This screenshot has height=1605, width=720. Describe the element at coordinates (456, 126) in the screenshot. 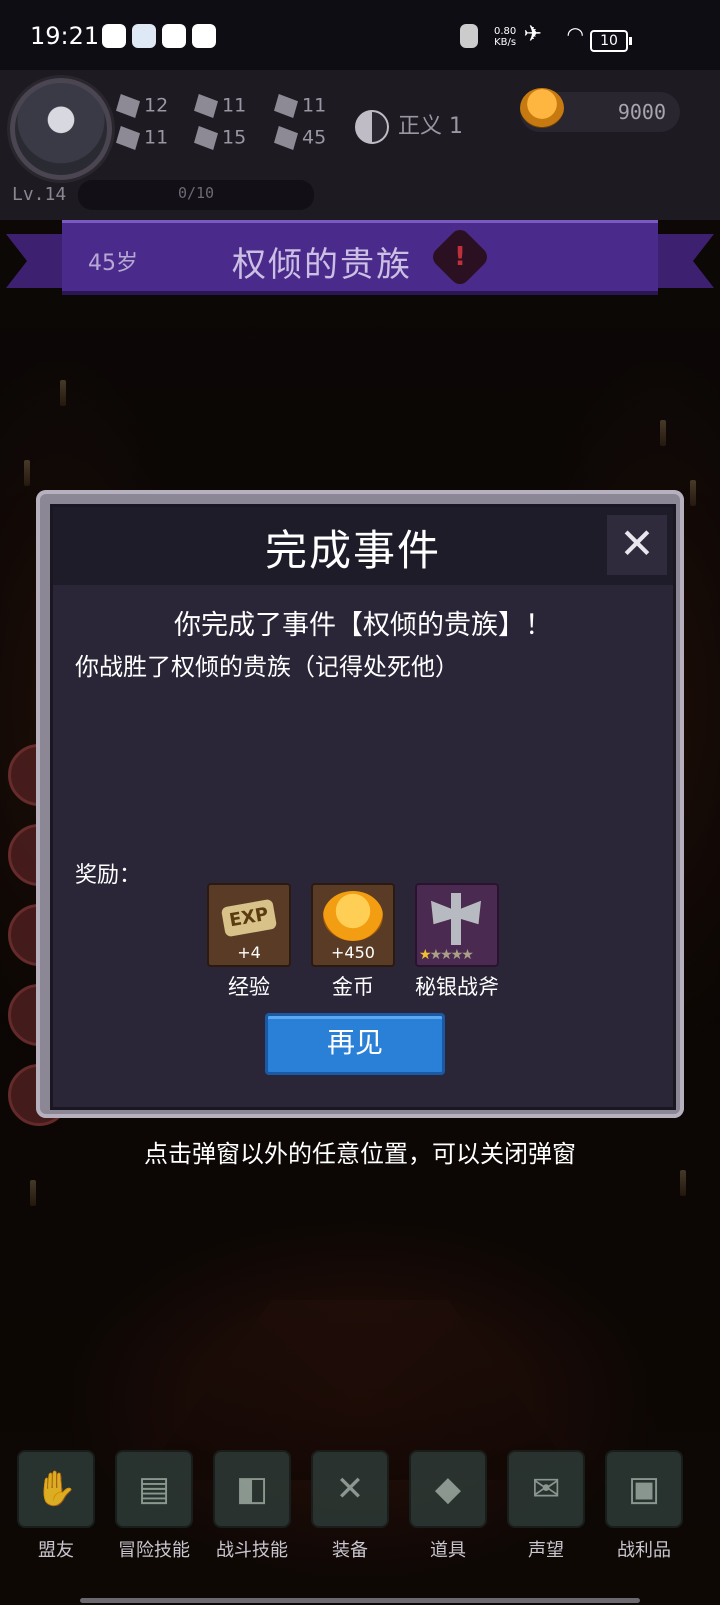

I see `alignment-value: 1` at that location.